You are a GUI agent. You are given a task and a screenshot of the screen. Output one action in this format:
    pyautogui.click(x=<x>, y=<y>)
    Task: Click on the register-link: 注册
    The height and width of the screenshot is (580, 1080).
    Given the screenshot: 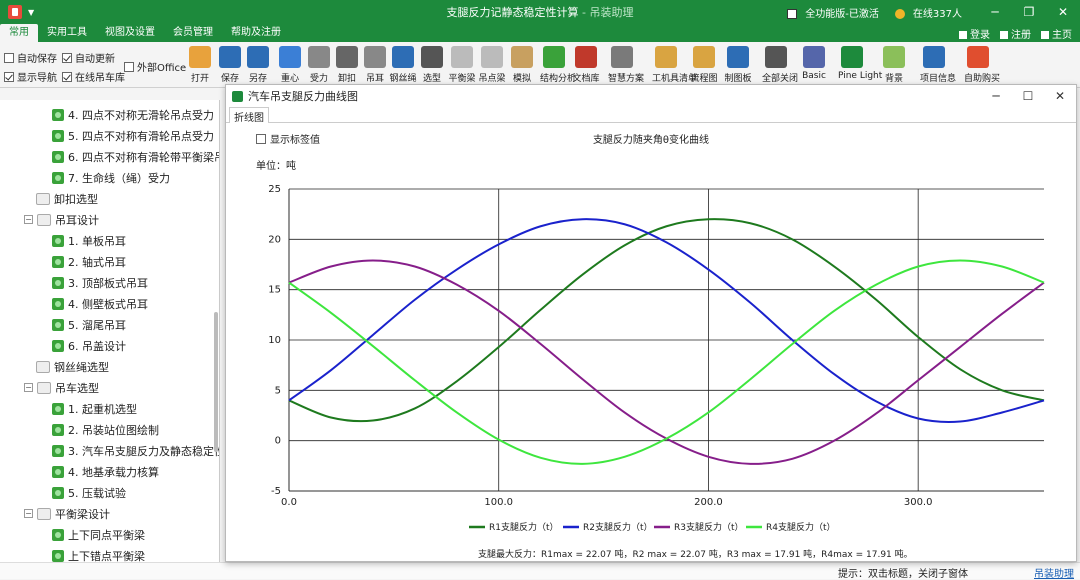 What is the action you would take?
    pyautogui.click(x=1015, y=33)
    